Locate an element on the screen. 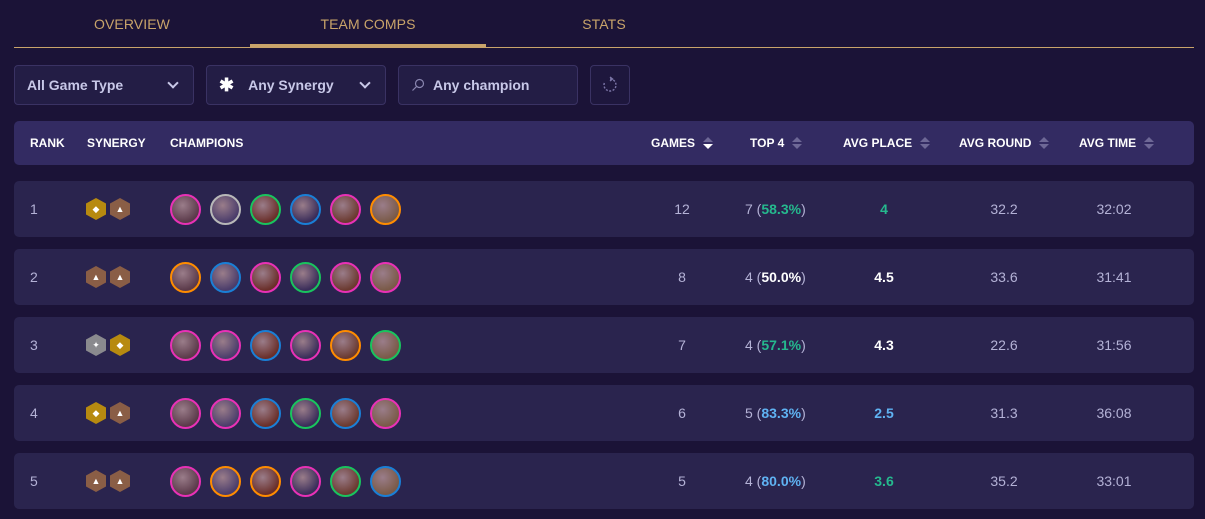 This screenshot has height=519, width=1205. avg-time-value: 32:02 is located at coordinates (1114, 209).